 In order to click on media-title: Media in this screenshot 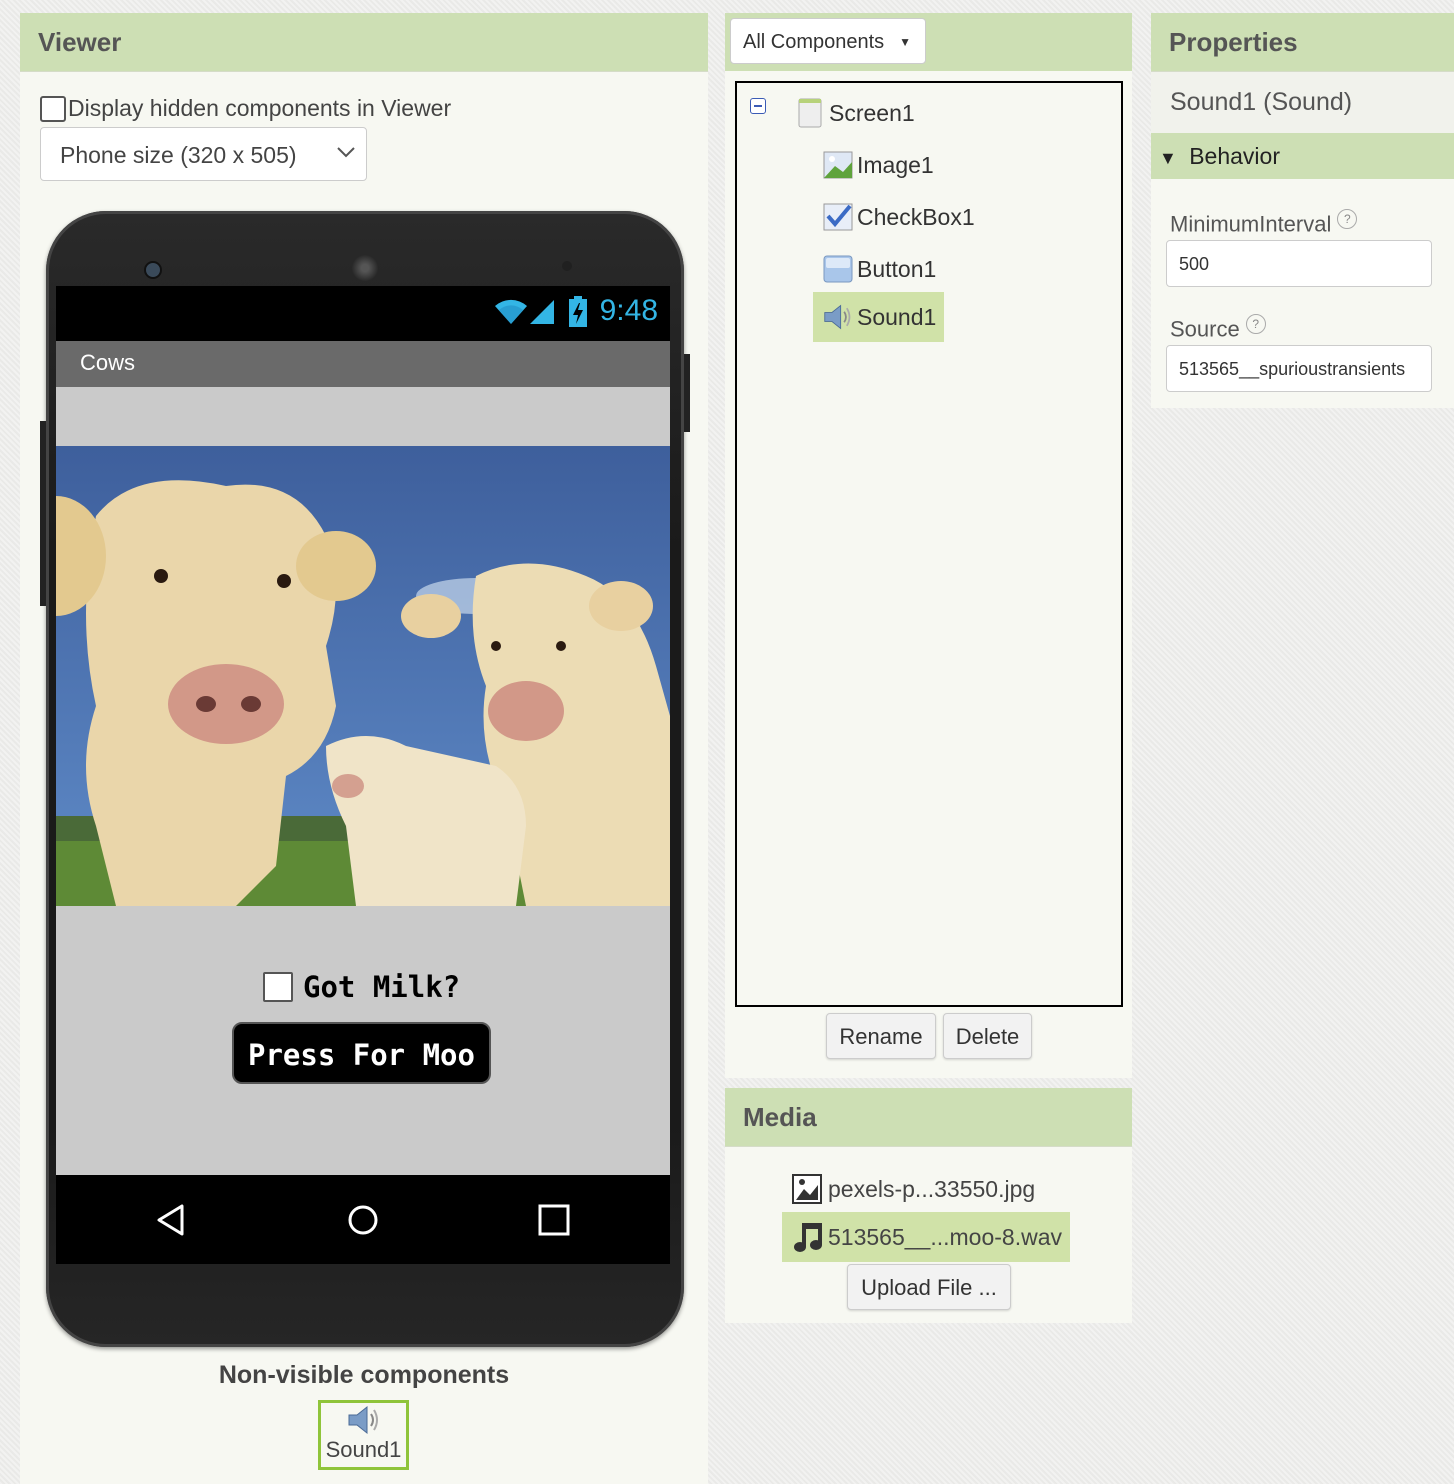, I will do `click(928, 1117)`.